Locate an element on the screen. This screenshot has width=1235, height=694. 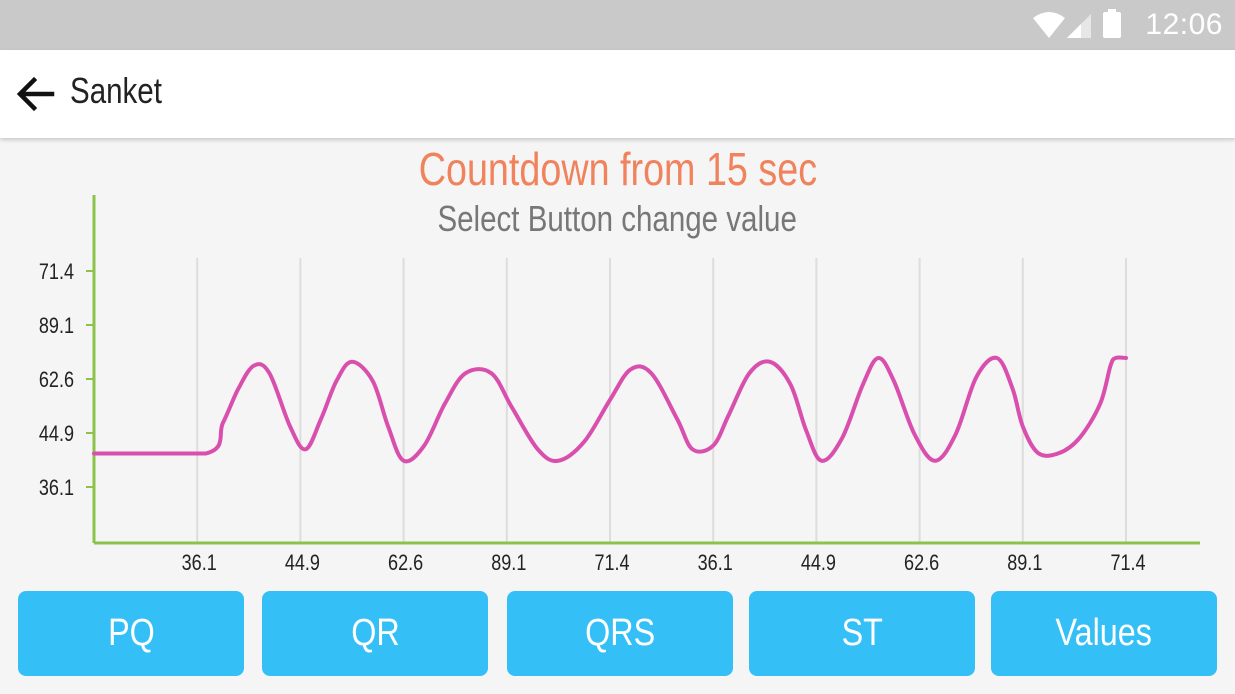
y-tick-label: 36.1 is located at coordinates (56, 488).